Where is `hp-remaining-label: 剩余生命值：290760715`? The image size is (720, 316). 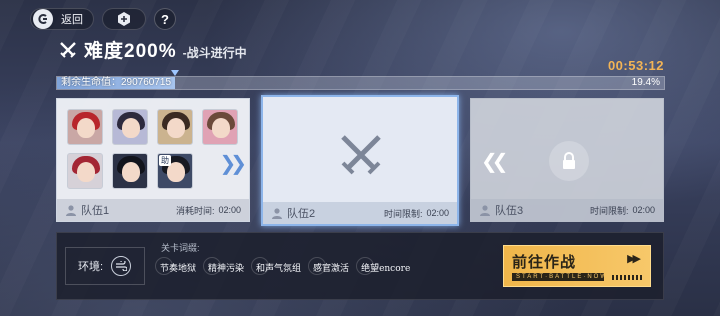 hp-remaining-label: 剩余生命值：290760715 is located at coordinates (116, 82).